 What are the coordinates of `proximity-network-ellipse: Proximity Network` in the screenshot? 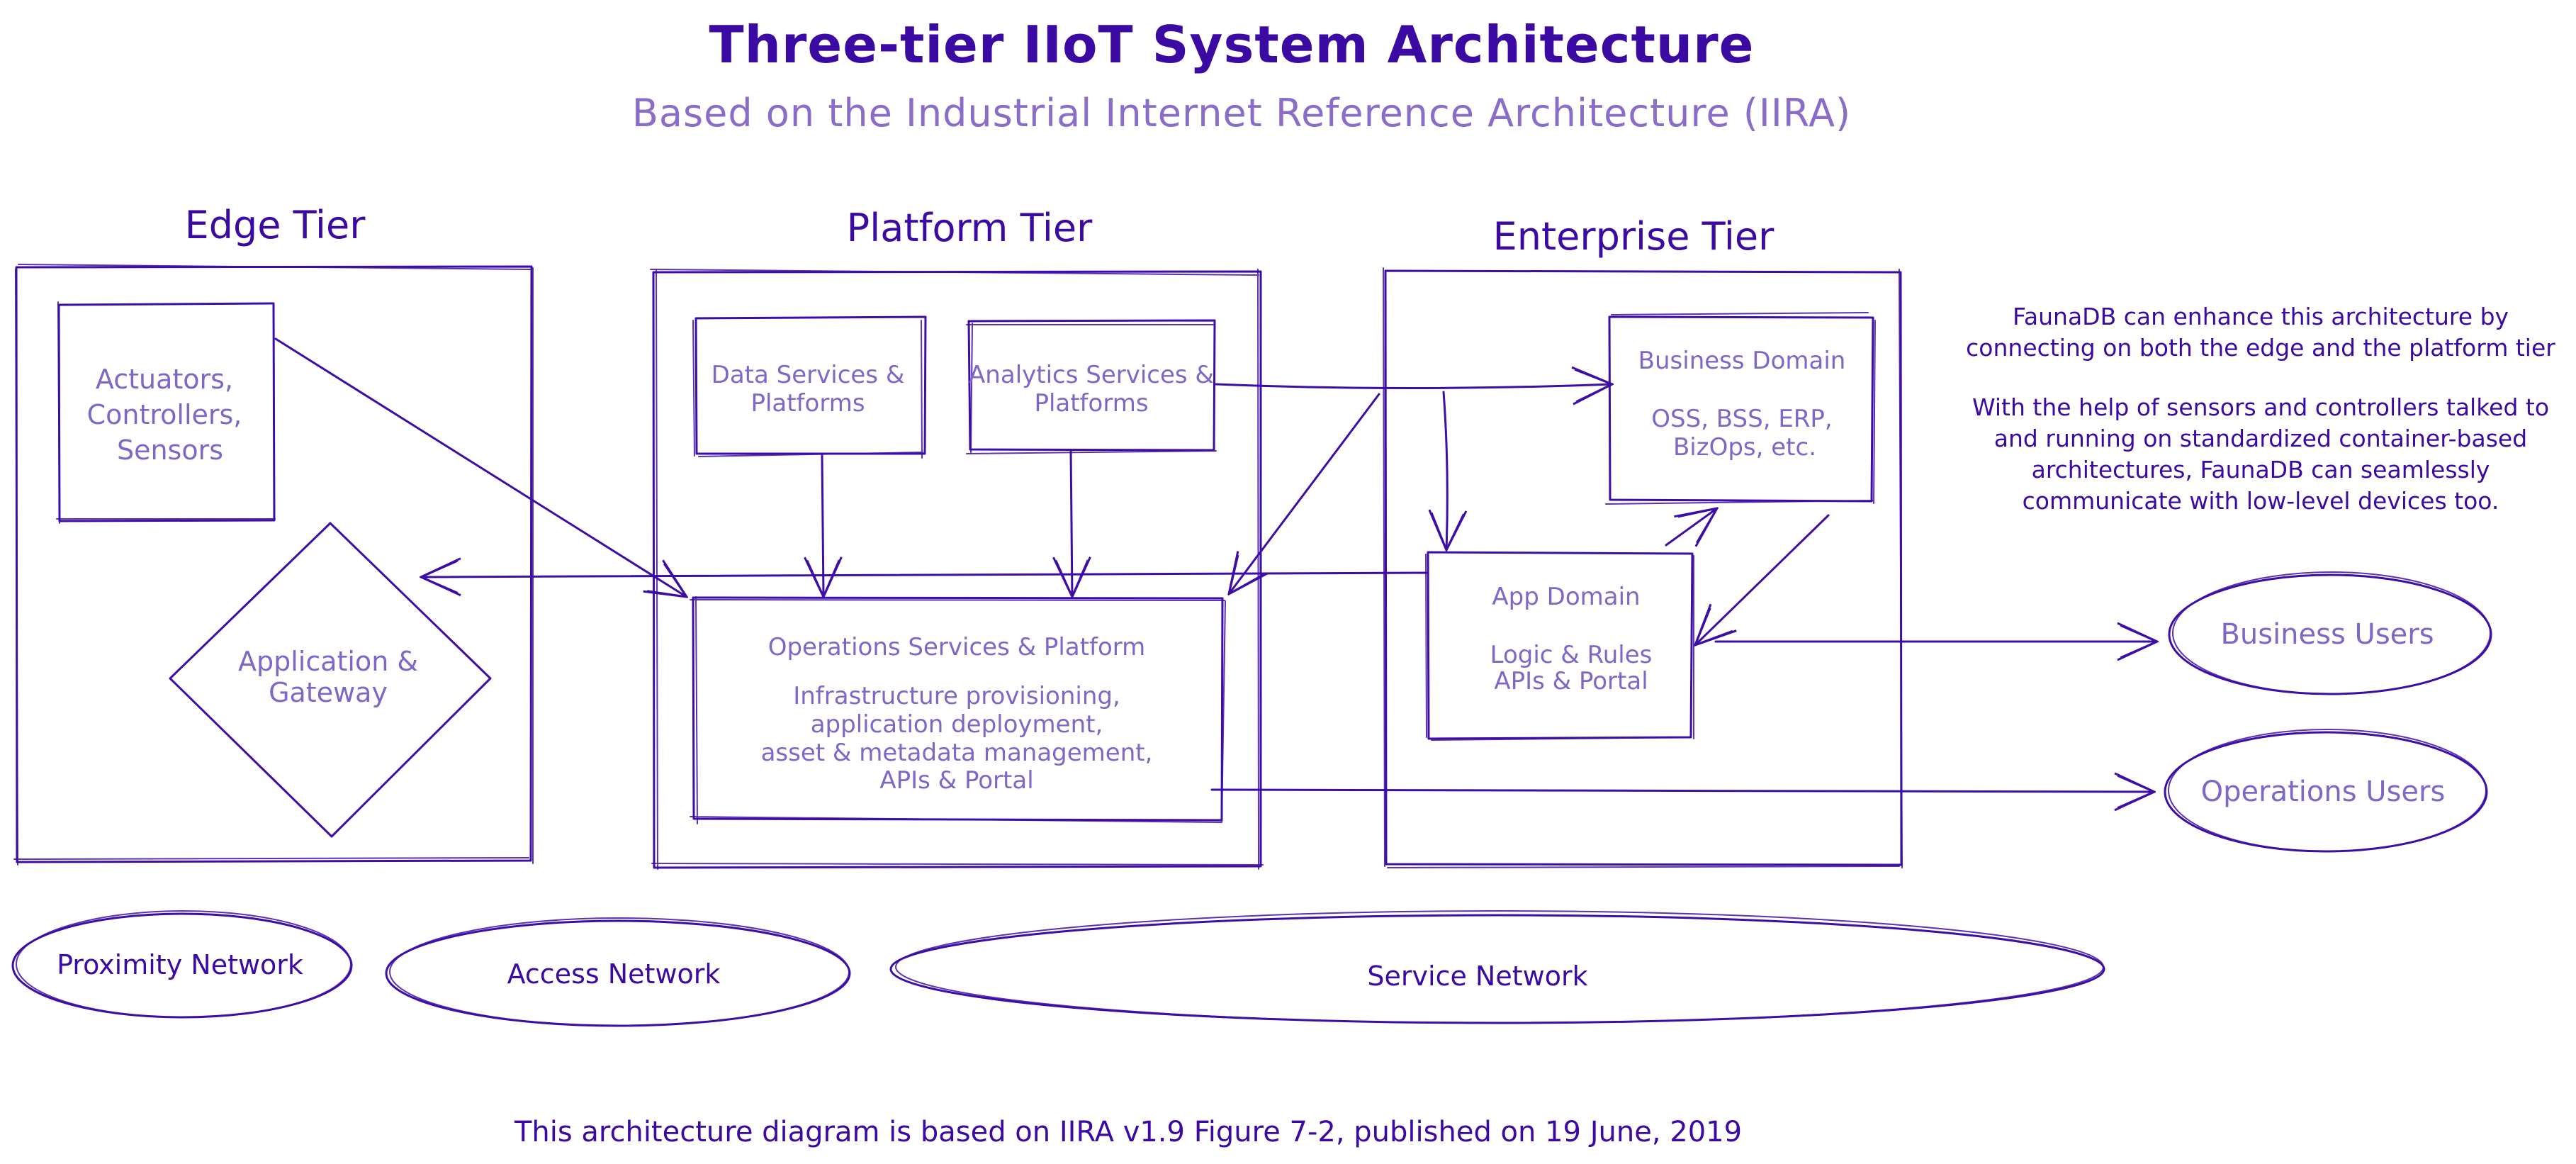 It's located at (182, 964).